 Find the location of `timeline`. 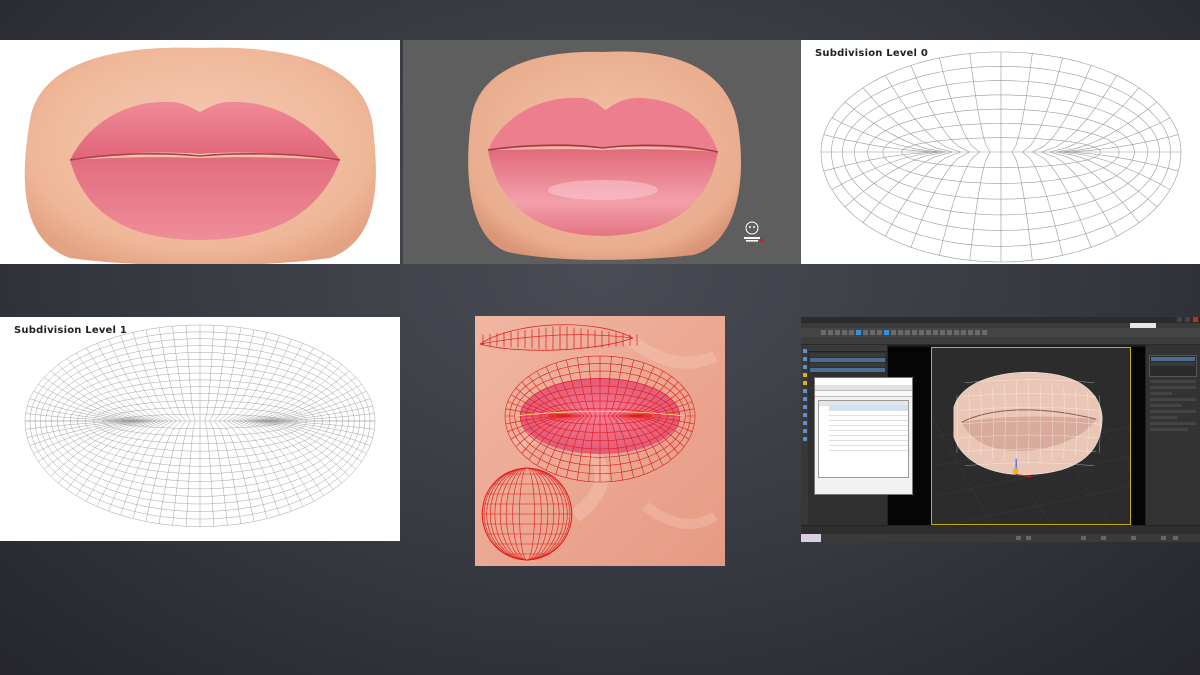

timeline is located at coordinates (1000, 529).